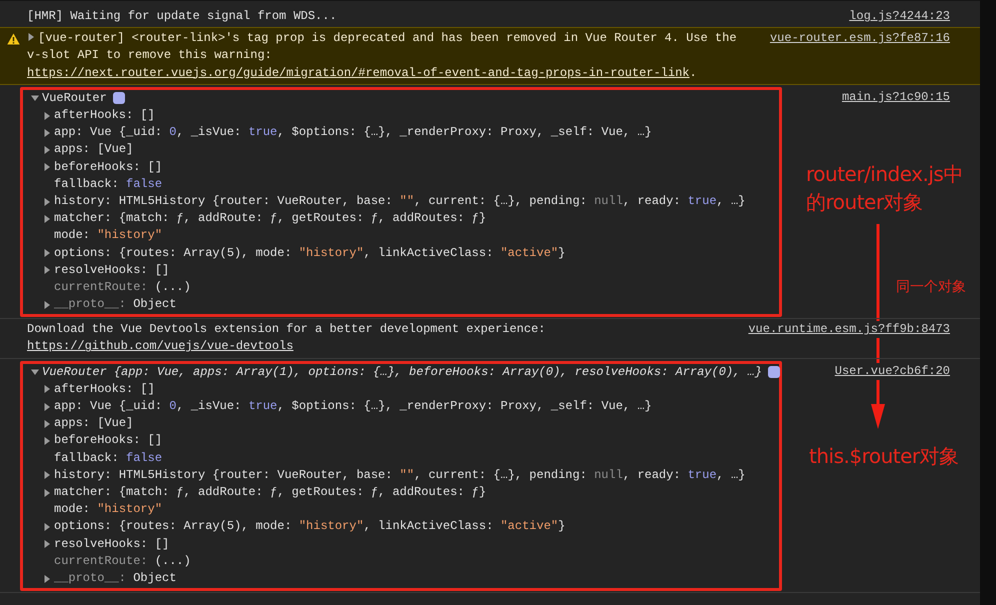  What do you see at coordinates (892, 371) in the screenshot?
I see `source-link: User.vue?cb6f:20` at bounding box center [892, 371].